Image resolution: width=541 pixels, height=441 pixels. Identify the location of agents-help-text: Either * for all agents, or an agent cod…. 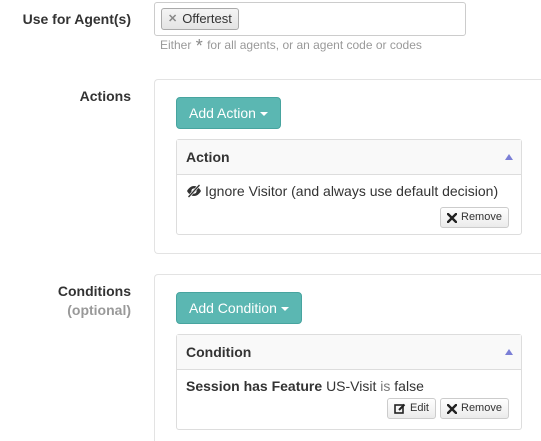
(291, 46).